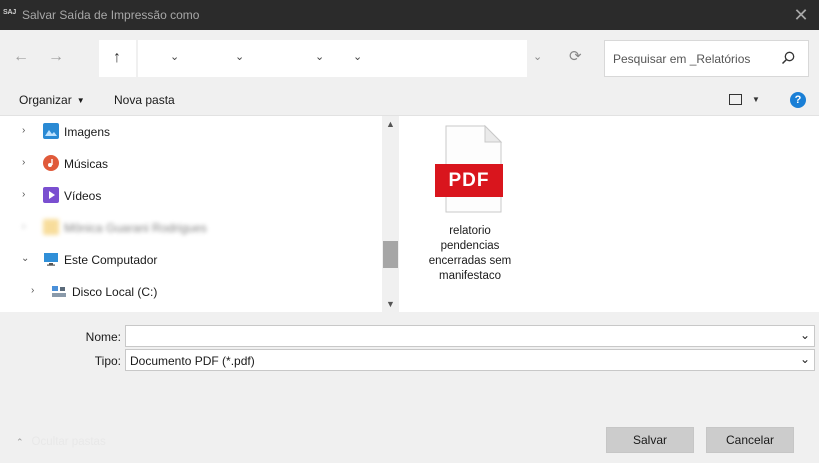 Image resolution: width=819 pixels, height=463 pixels. Describe the element at coordinates (25, 258) in the screenshot. I see `collapse-chevron-icon: ⌄` at that location.